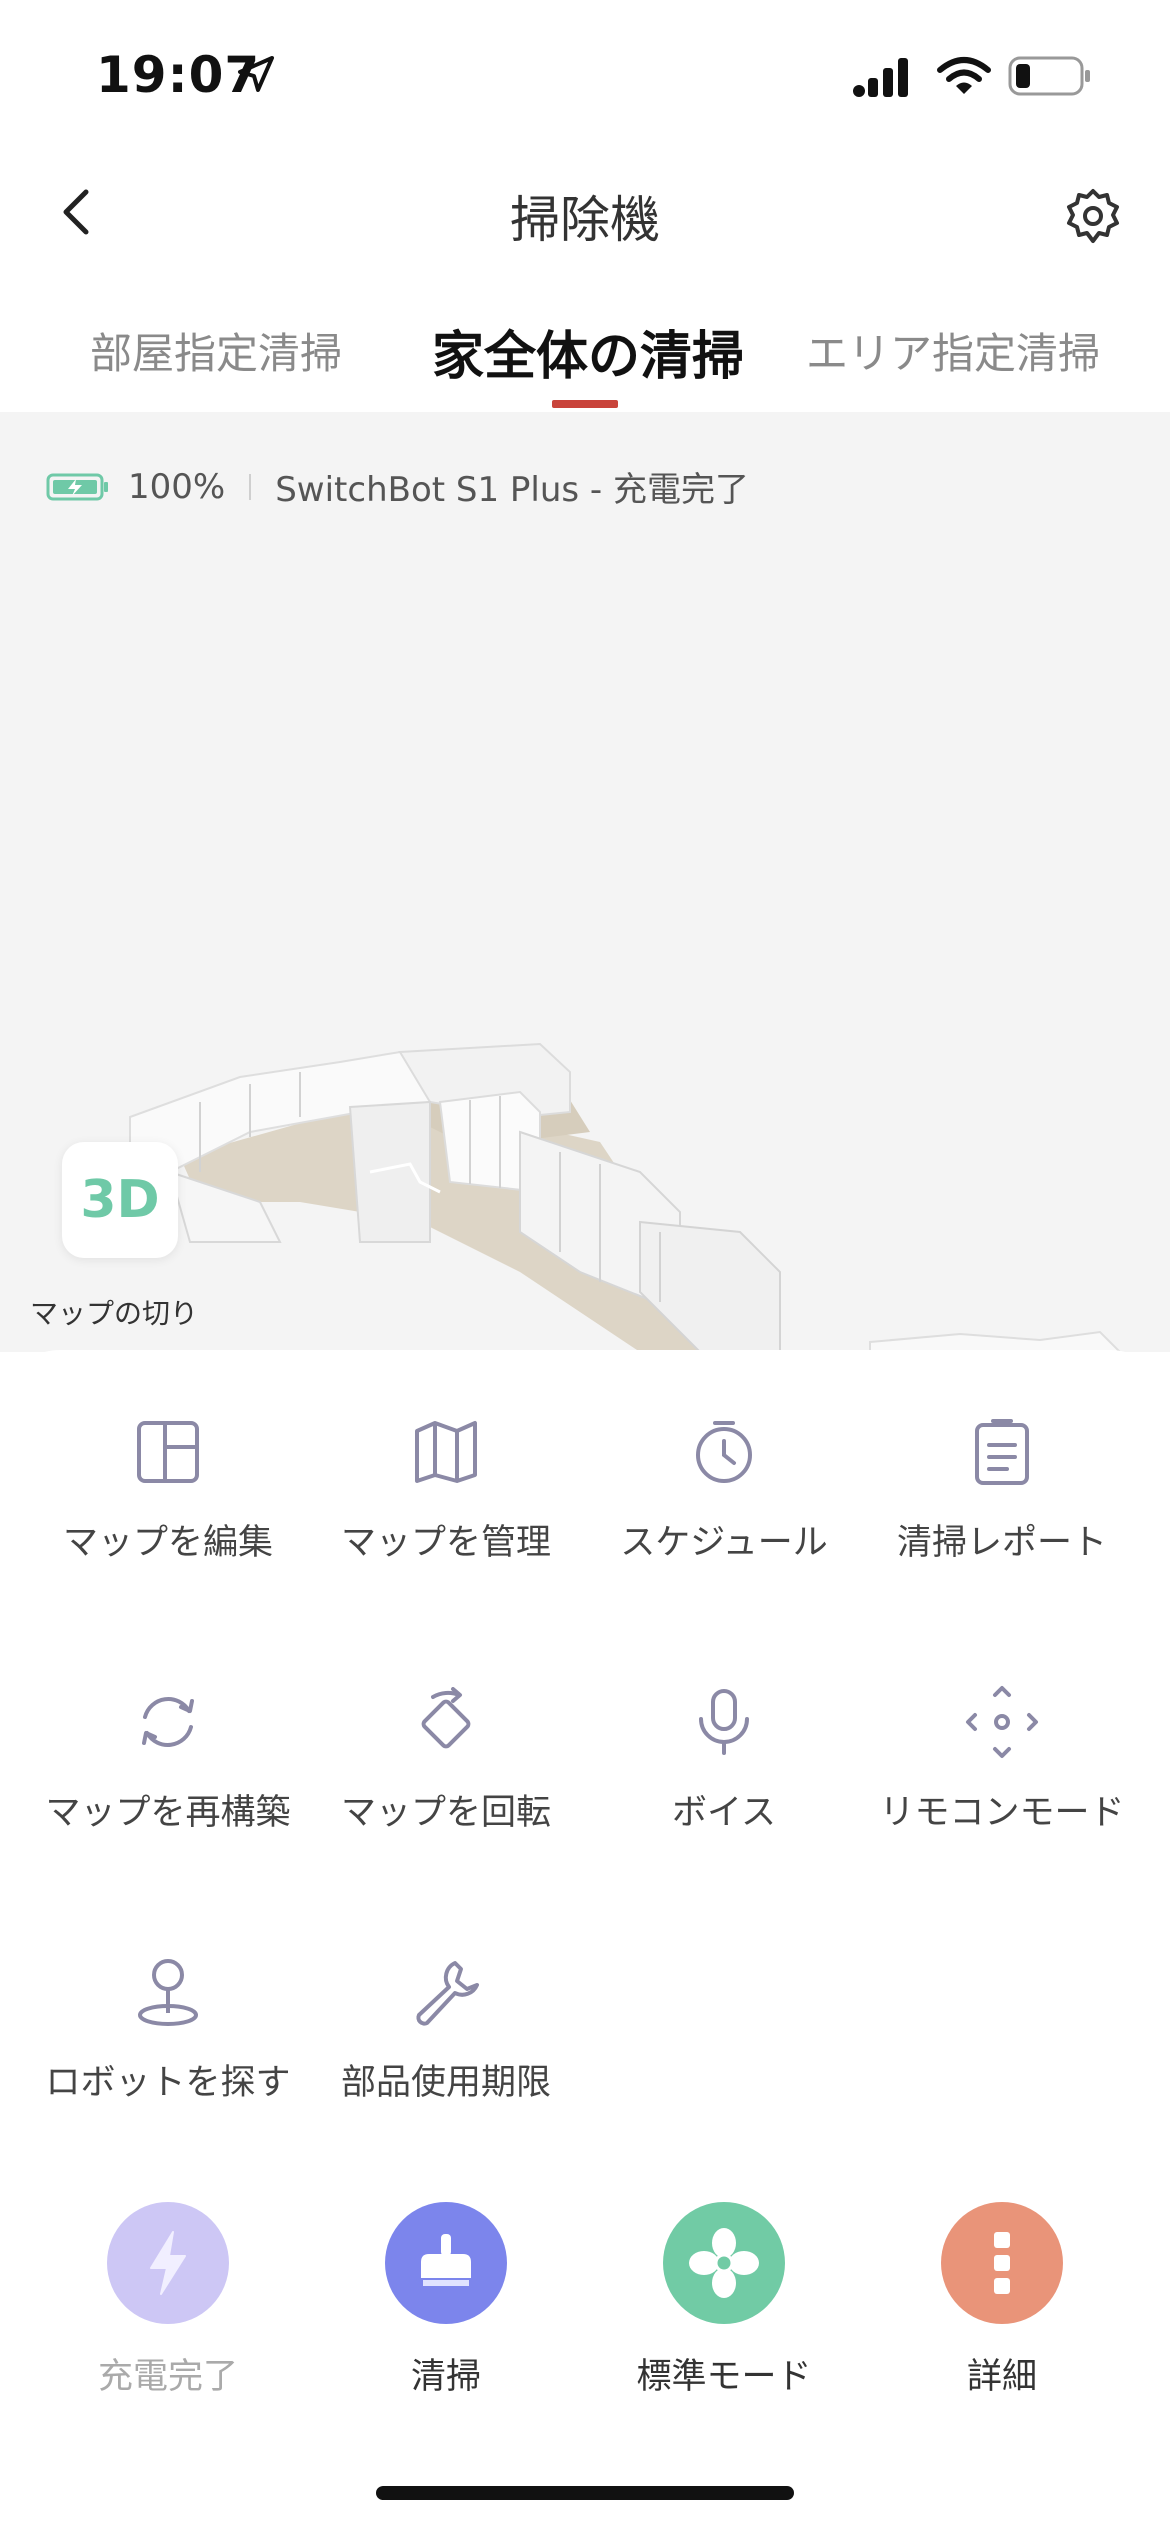  Describe the element at coordinates (1002, 1722) in the screenshot. I see `move-icon` at that location.